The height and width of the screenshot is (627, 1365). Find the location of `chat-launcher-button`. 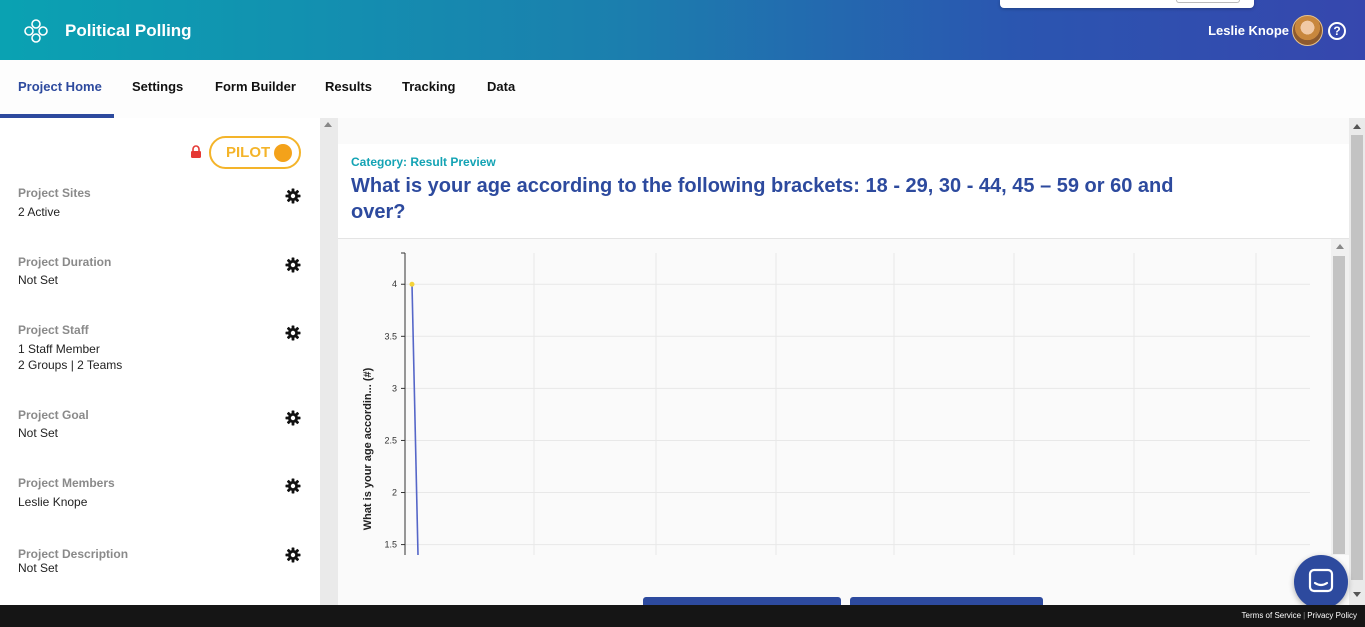

chat-launcher-button is located at coordinates (1321, 582).